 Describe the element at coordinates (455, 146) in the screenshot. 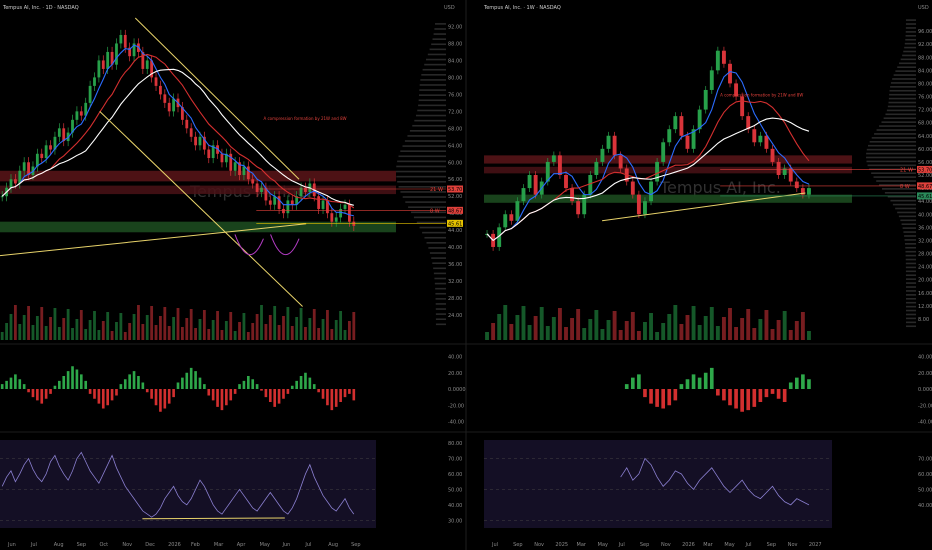

I see `y-tick-label: 64.00` at that location.